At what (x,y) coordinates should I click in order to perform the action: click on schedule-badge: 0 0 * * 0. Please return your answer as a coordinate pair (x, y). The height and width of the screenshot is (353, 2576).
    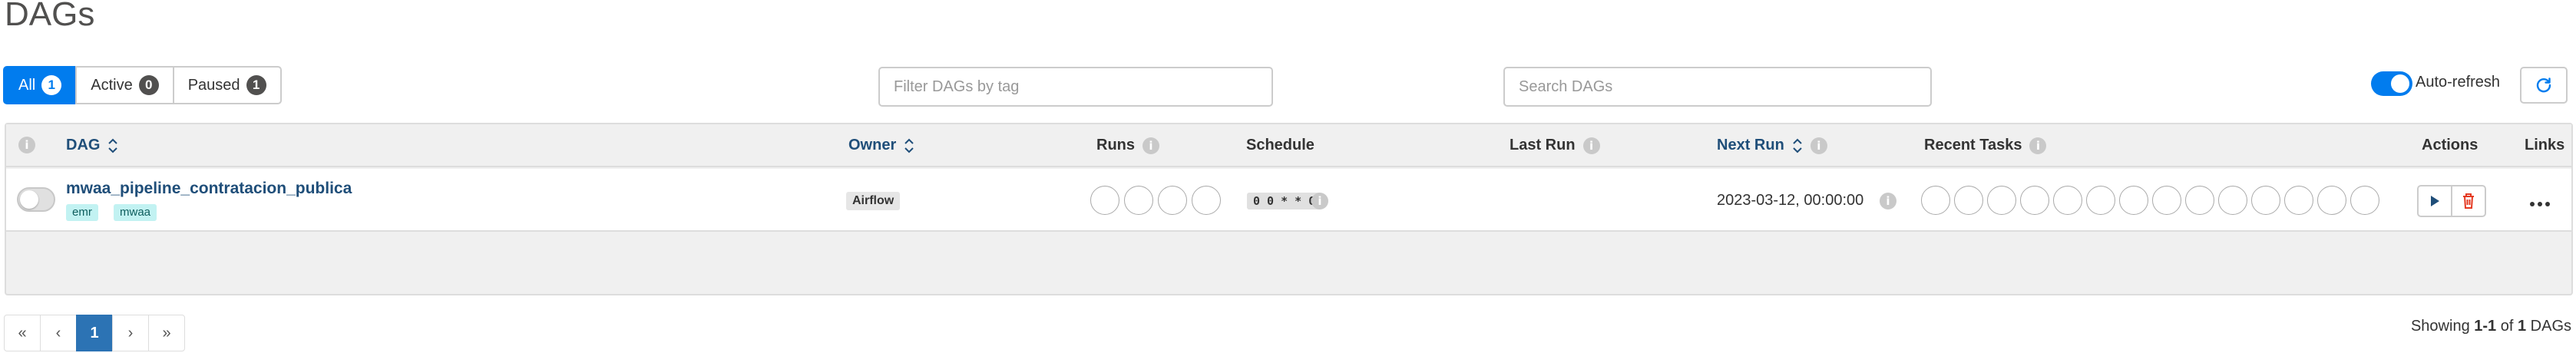
    Looking at the image, I should click on (1284, 201).